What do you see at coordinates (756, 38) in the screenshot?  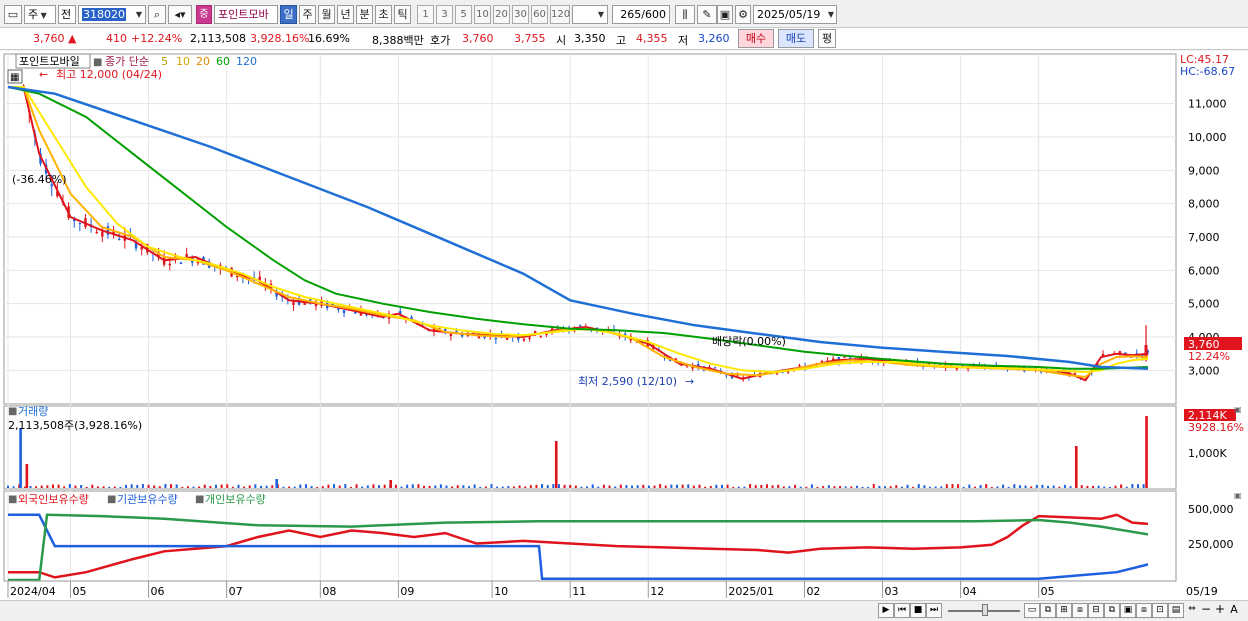 I see `buy-button: 매수` at bounding box center [756, 38].